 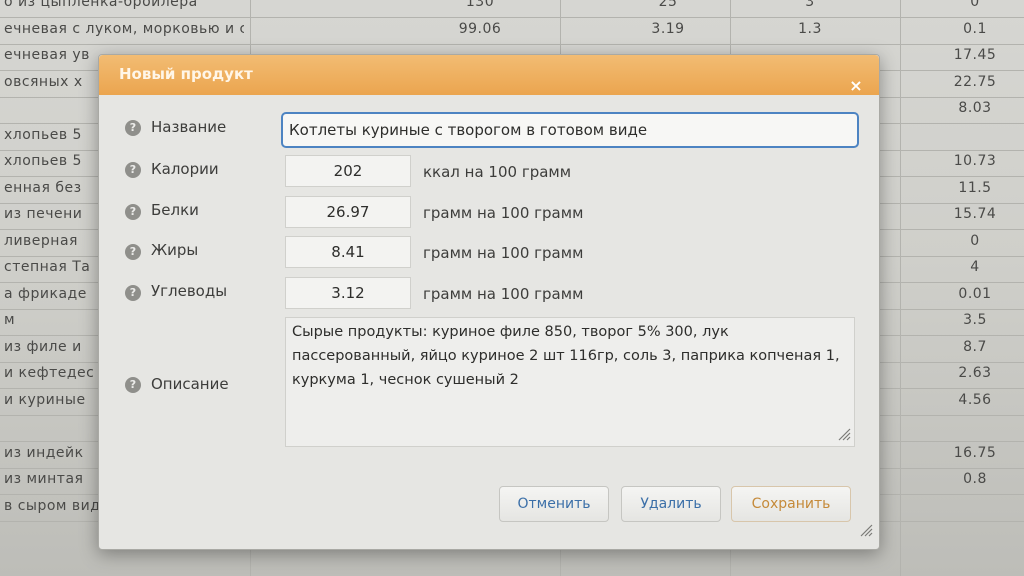 What do you see at coordinates (668, 5) in the screenshot?
I see `table-cell: 25` at bounding box center [668, 5].